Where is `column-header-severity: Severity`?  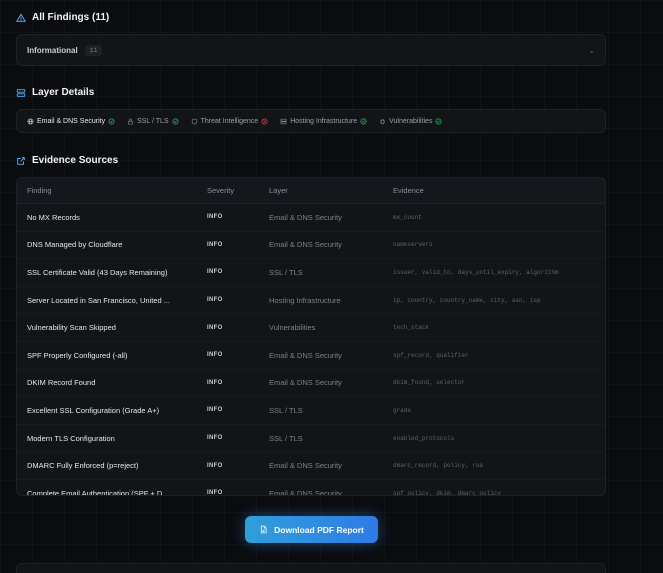 column-header-severity: Severity is located at coordinates (228, 191).